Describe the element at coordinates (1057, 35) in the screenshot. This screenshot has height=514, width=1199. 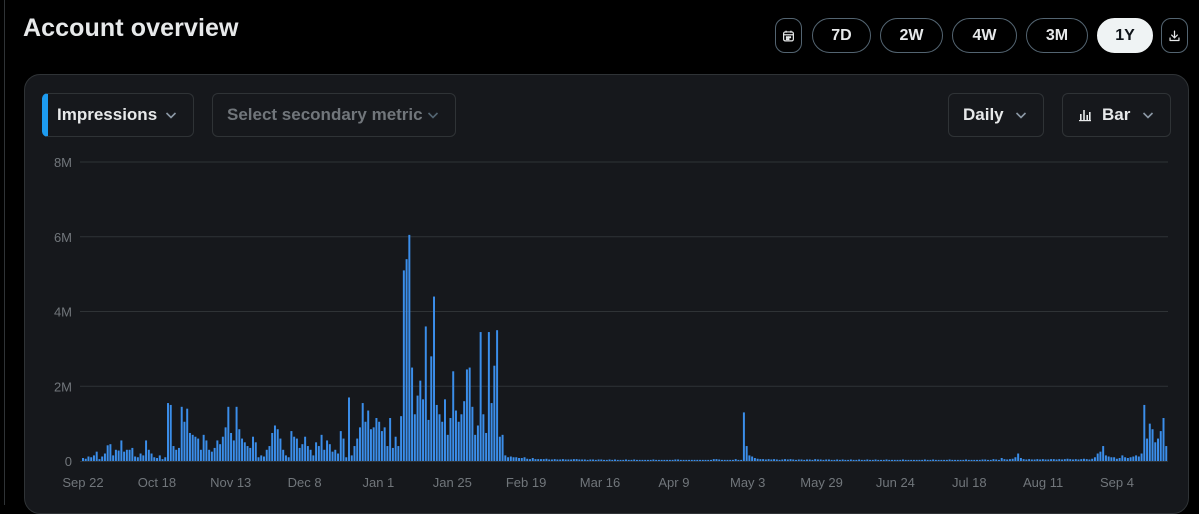
I see `range-3m-button: 3M` at that location.